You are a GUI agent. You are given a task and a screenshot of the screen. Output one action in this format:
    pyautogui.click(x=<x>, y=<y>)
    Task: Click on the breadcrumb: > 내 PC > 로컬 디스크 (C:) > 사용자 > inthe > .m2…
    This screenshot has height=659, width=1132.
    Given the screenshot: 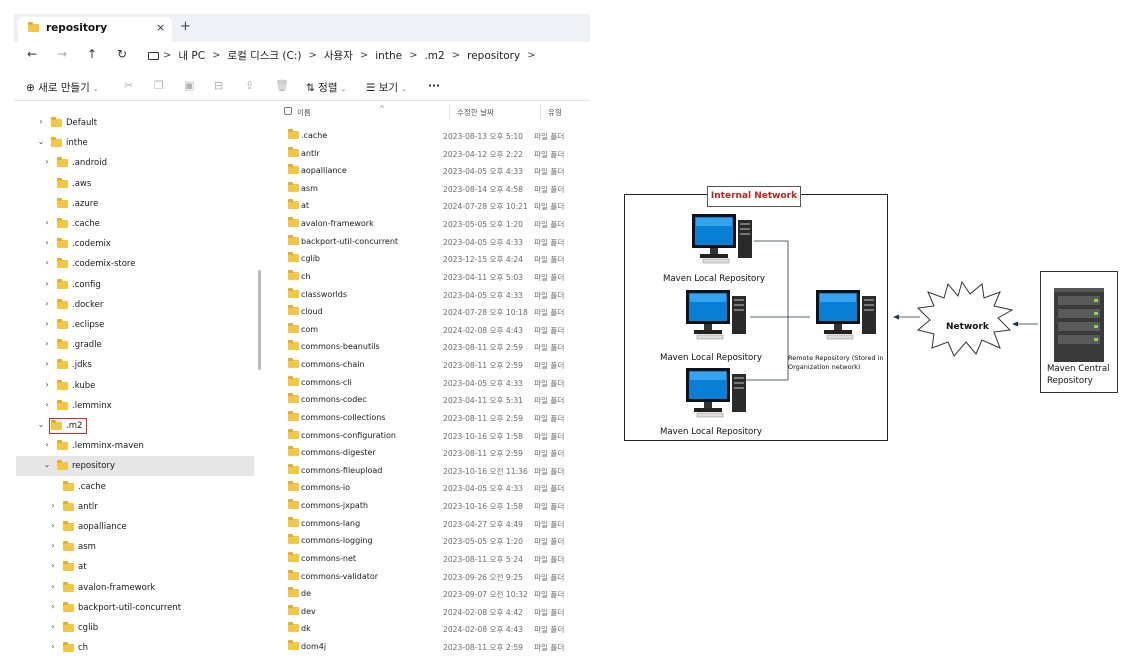 What is the action you would take?
    pyautogui.click(x=342, y=55)
    